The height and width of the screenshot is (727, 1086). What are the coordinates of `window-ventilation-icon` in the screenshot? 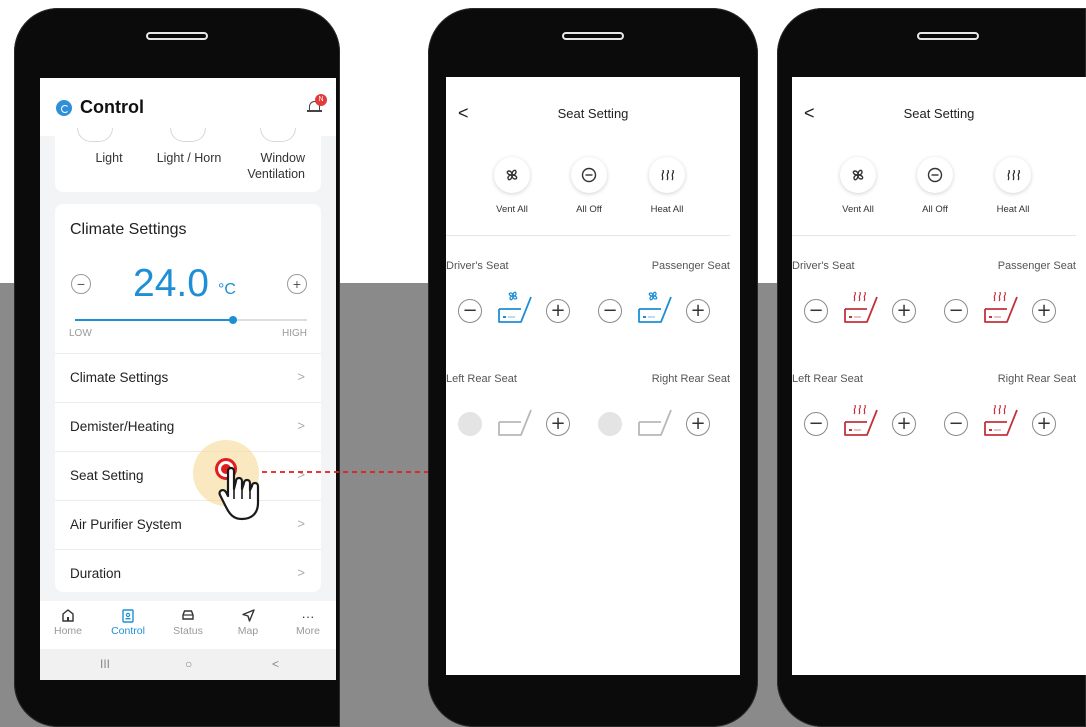 It's located at (278, 135).